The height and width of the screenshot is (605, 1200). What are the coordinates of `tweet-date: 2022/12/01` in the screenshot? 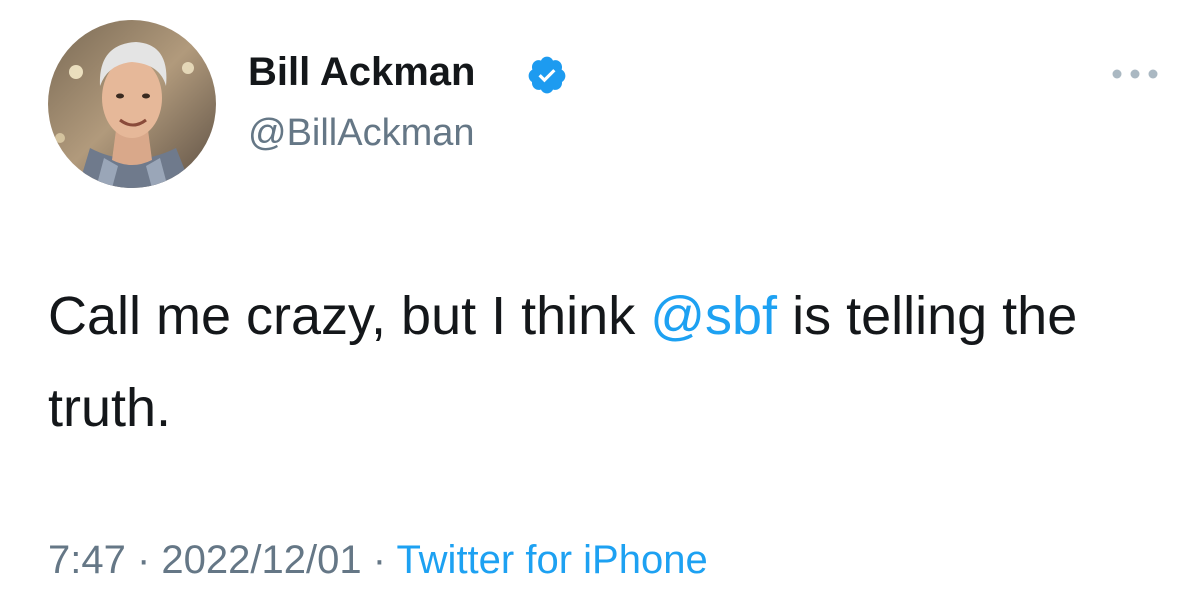 It's located at (261, 560).